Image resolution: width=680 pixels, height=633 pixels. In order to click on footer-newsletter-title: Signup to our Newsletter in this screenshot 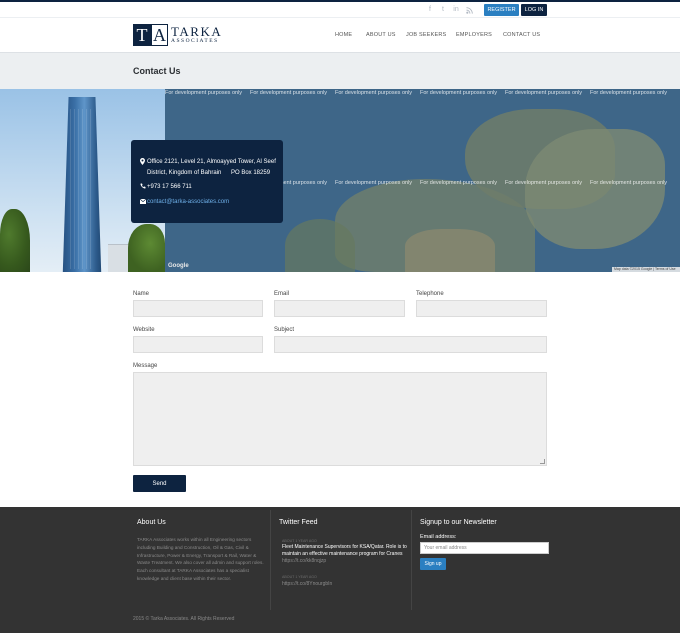, I will do `click(458, 522)`.